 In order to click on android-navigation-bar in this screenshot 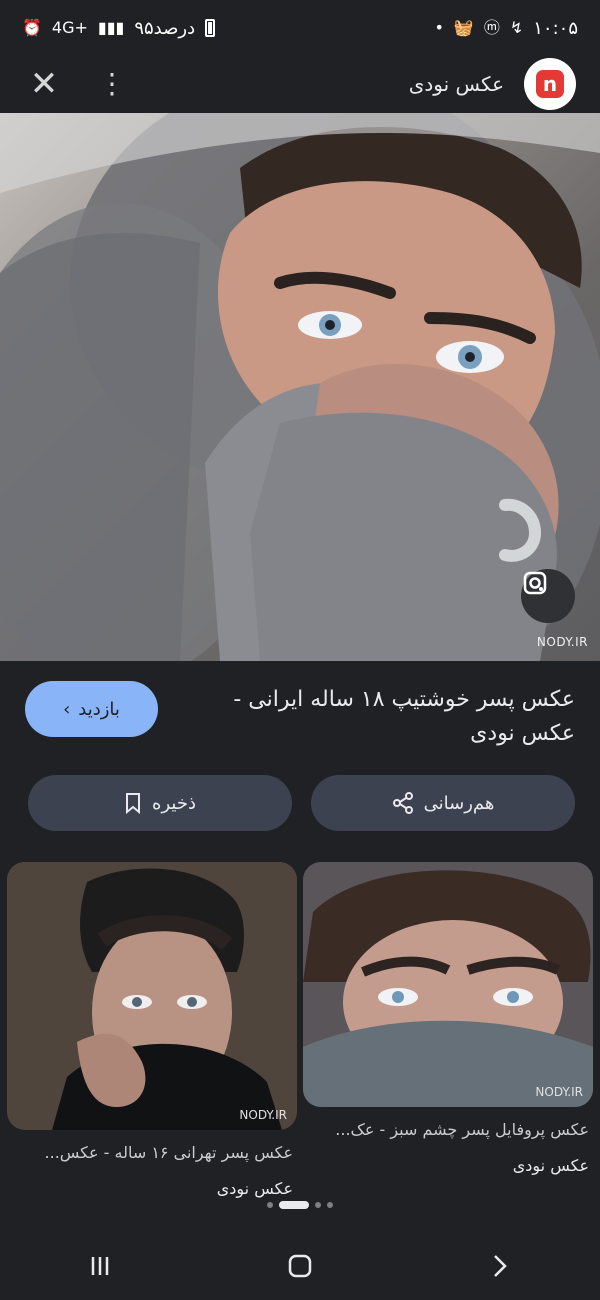, I will do `click(300, 1266)`.